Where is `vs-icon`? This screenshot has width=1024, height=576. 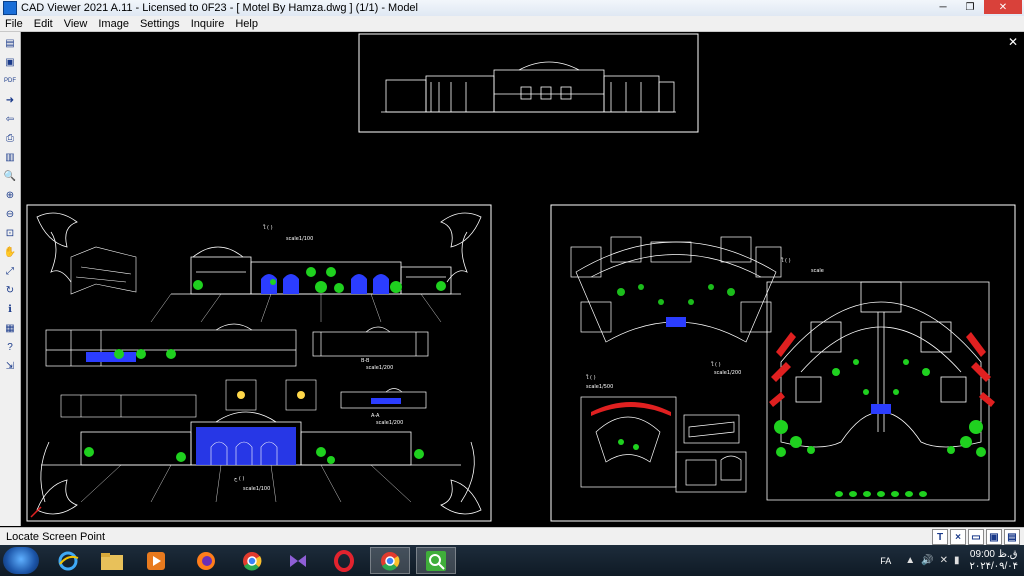
vs-icon is located at coordinates (298, 560).